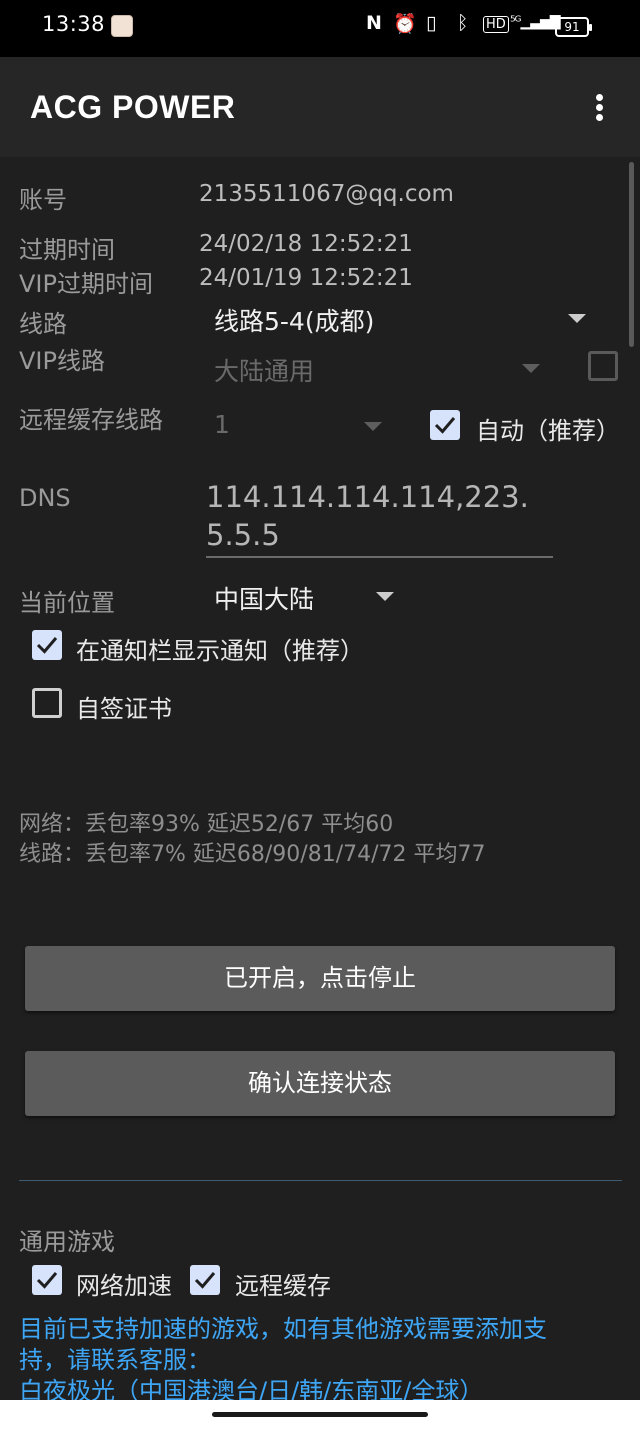 This screenshot has height=1430, width=640. I want to click on games-section-title: 通用游戏, so click(67, 1242).